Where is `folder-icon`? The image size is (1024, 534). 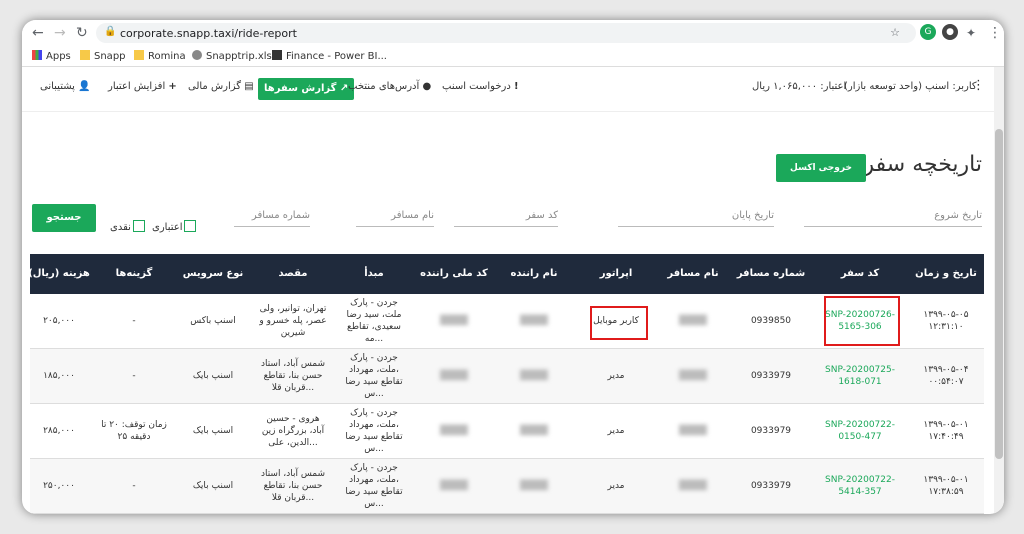 folder-icon is located at coordinates (85, 55).